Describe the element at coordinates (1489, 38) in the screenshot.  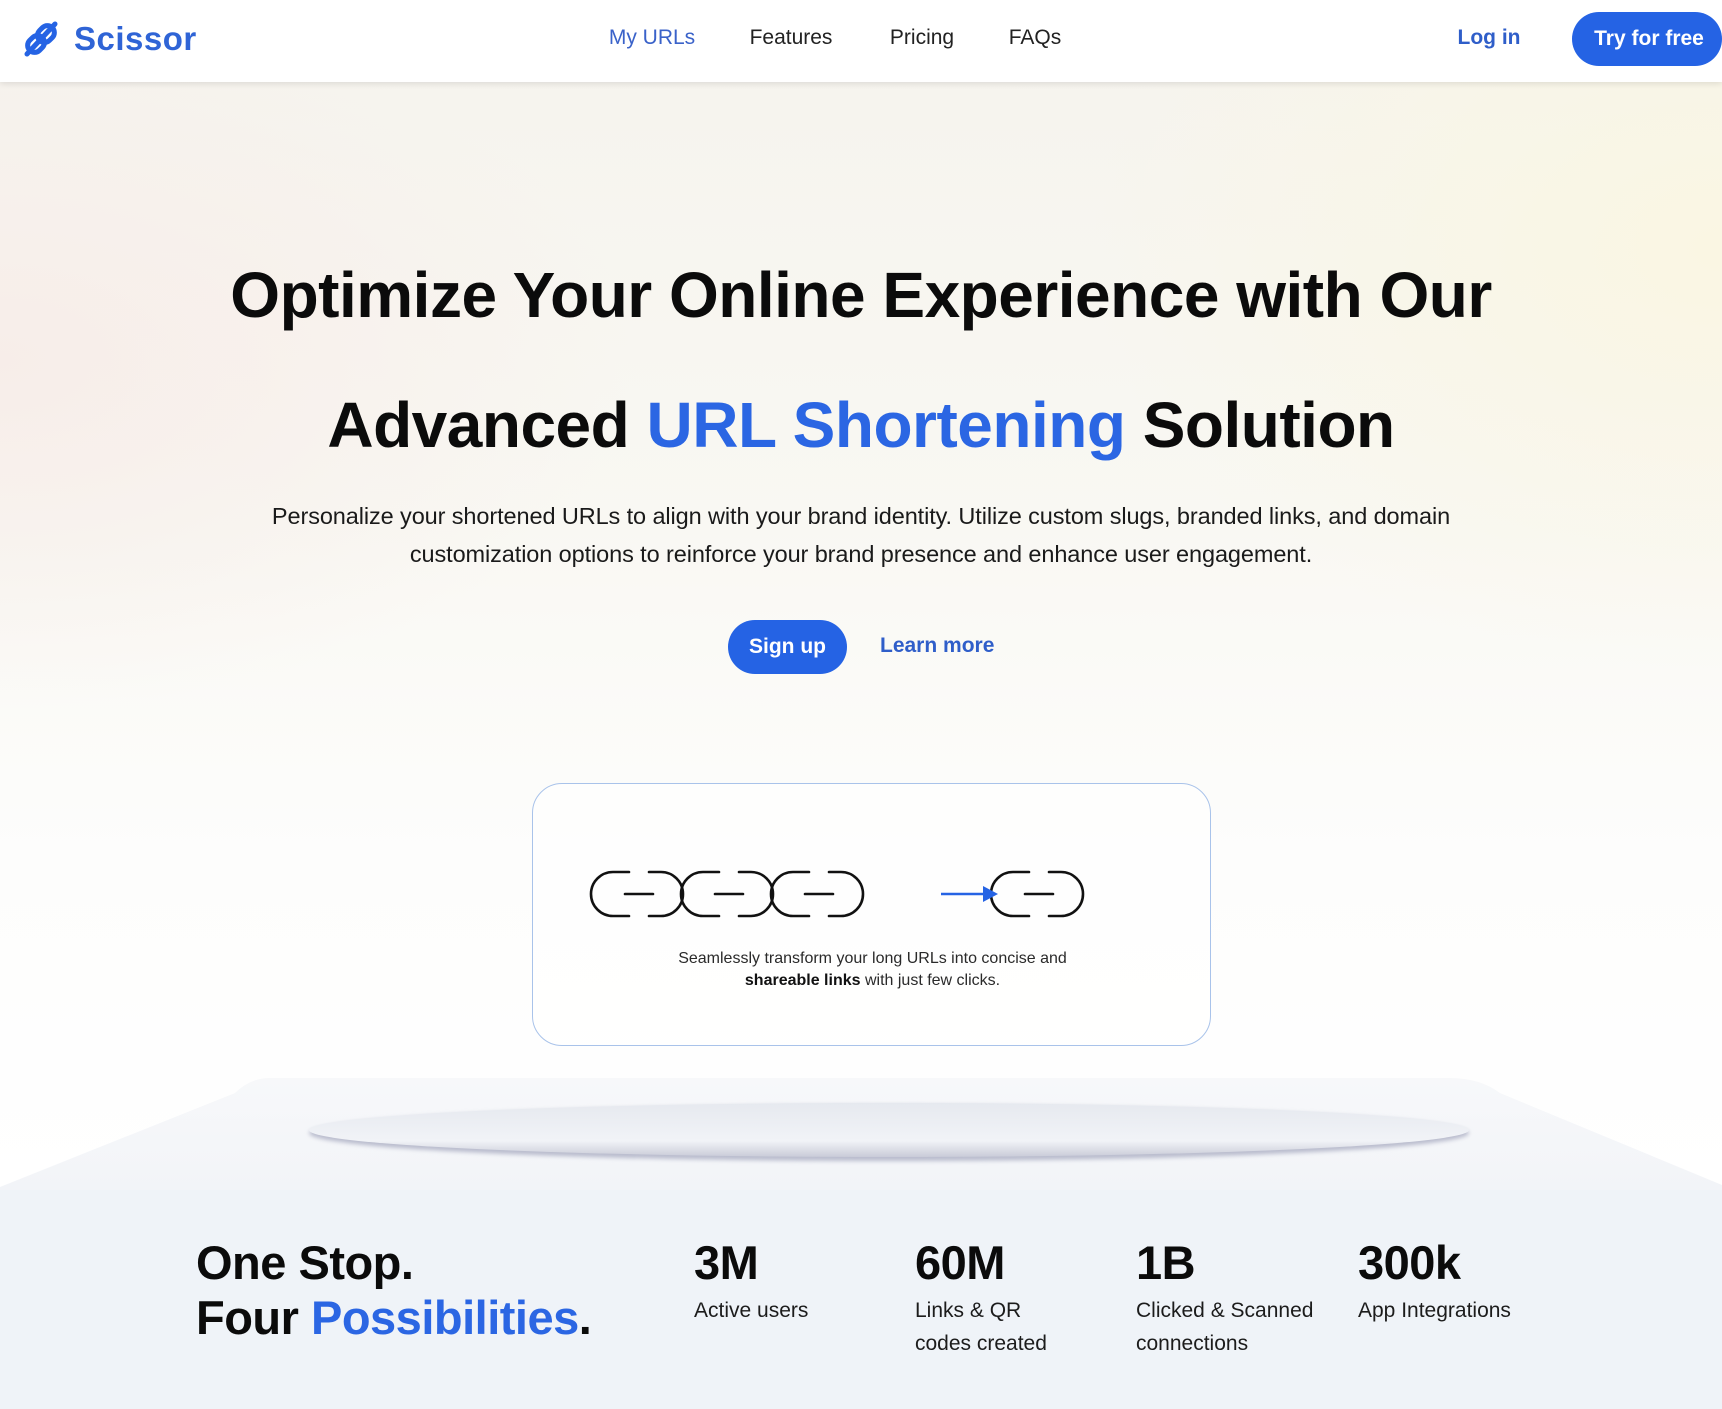
I see `login-link: Log in` at that location.